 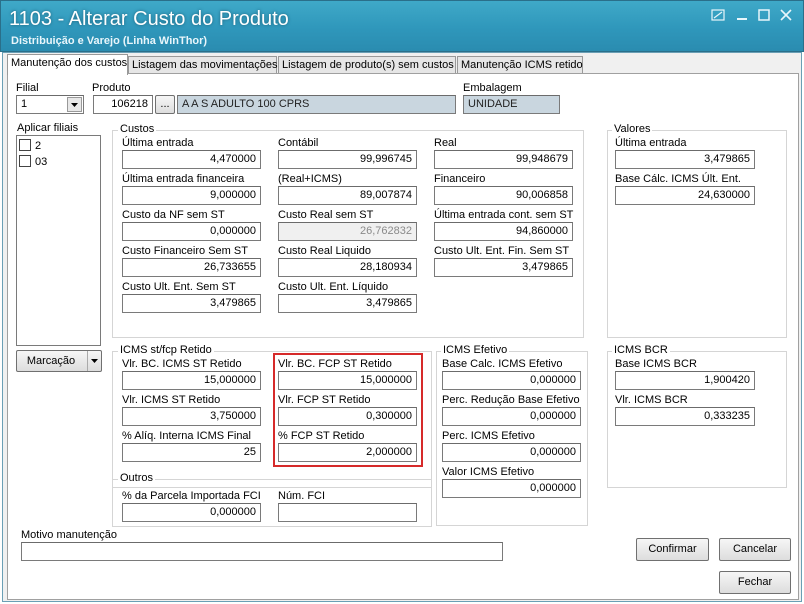 What do you see at coordinates (186, 436) in the screenshot?
I see `aliq-interna-label: % Alíq. Interna ICMS Final` at bounding box center [186, 436].